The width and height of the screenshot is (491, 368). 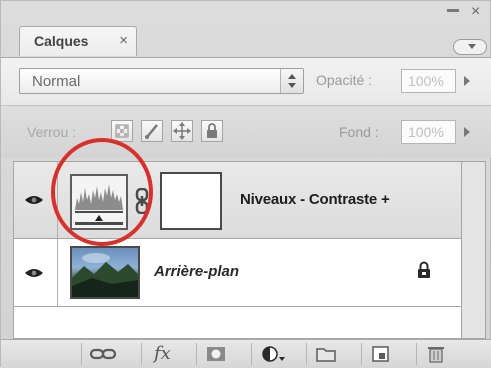 I want to click on opacity-label: Opacité :, so click(x=344, y=80).